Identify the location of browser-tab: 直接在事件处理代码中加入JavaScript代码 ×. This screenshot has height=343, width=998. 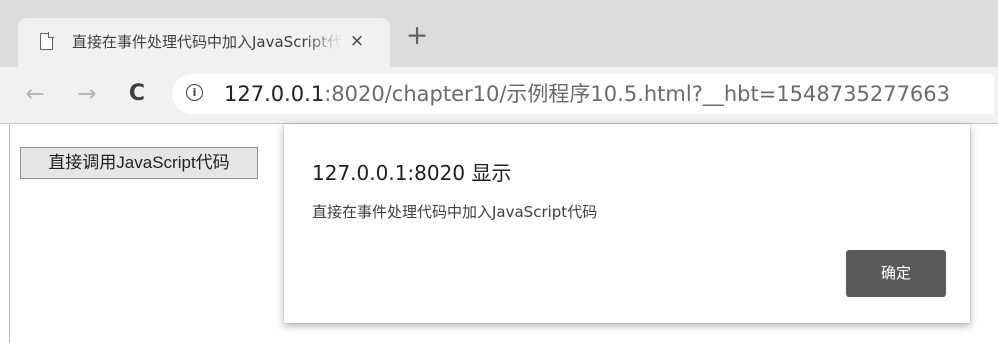
(204, 42).